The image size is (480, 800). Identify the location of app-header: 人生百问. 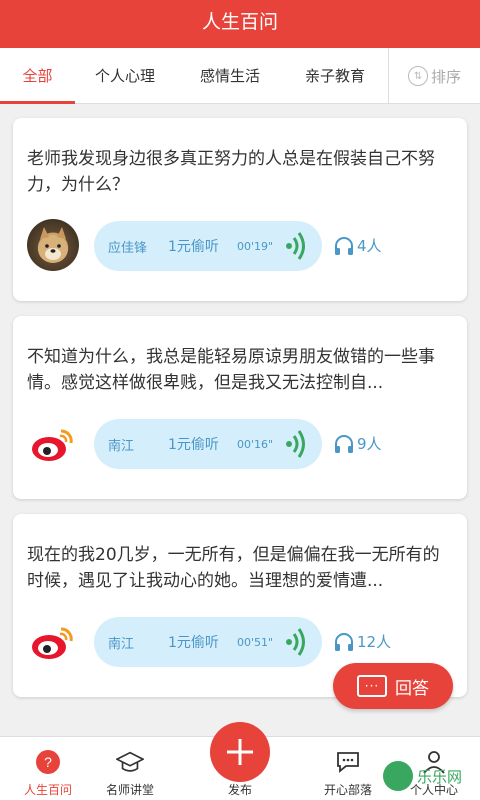
(240, 24).